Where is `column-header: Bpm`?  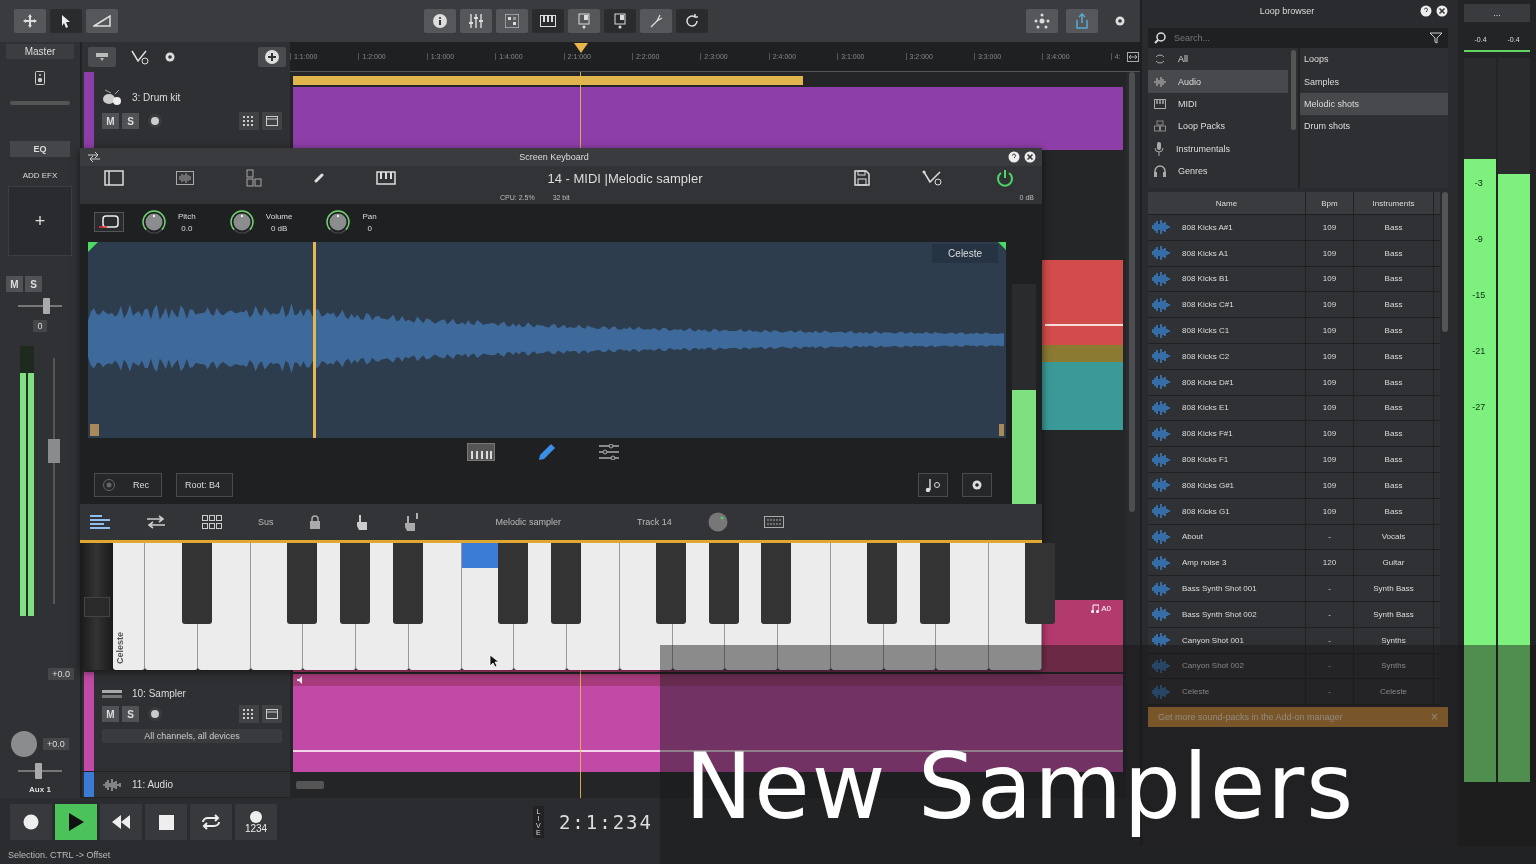 column-header: Bpm is located at coordinates (1330, 203).